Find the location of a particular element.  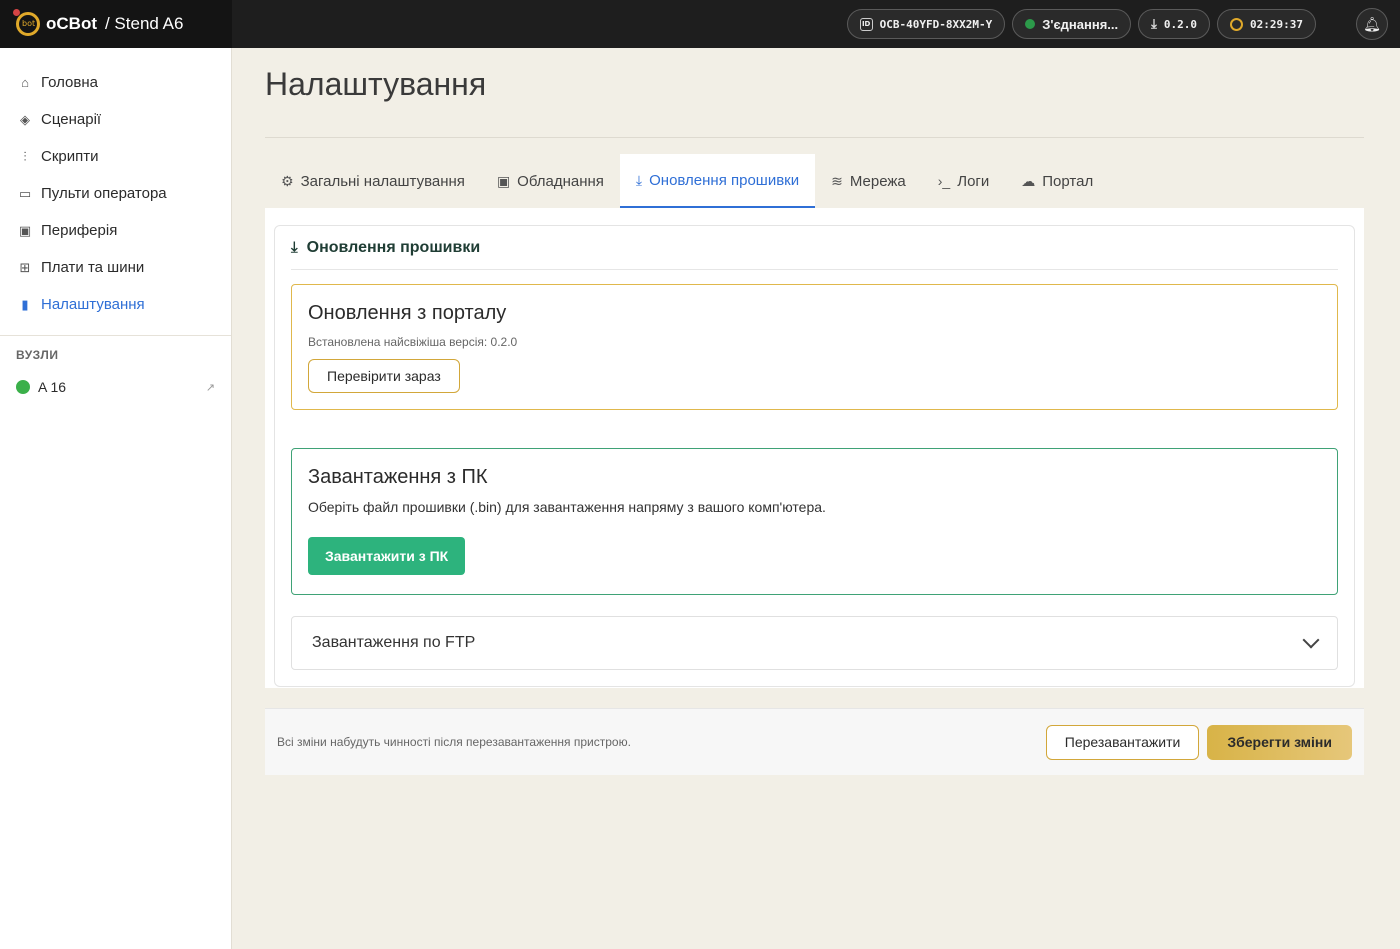

tab-logs: ›_ Логи is located at coordinates (964, 181).